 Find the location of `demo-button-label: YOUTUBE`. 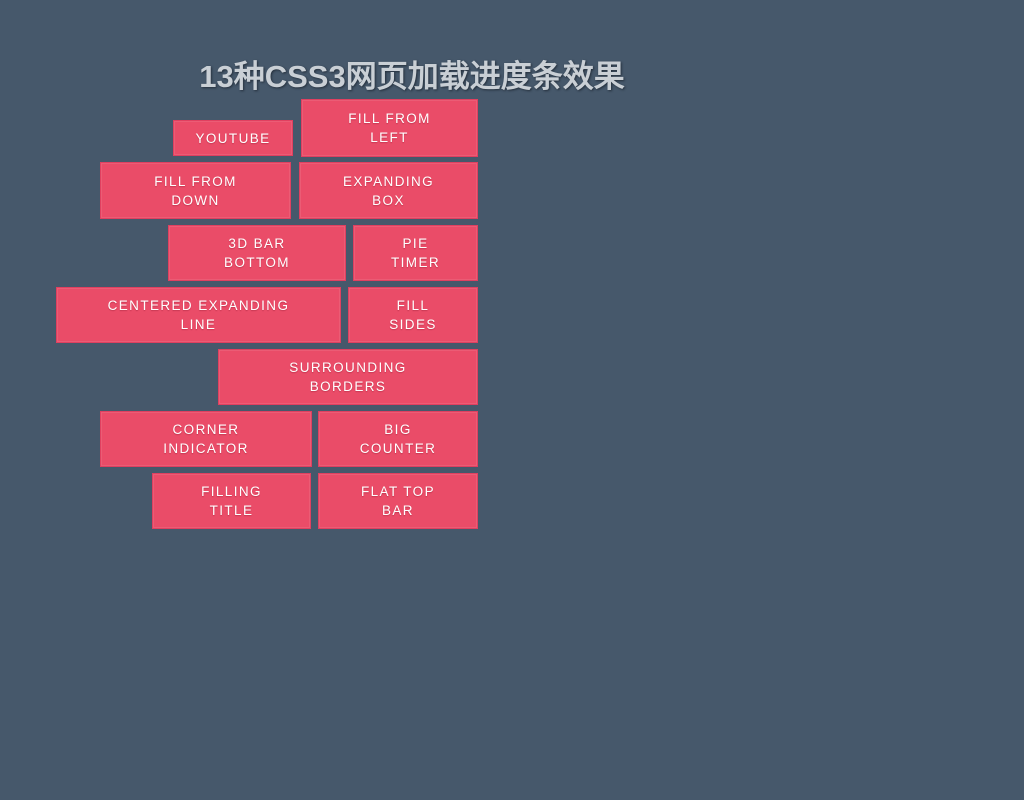

demo-button-label: YOUTUBE is located at coordinates (233, 138).